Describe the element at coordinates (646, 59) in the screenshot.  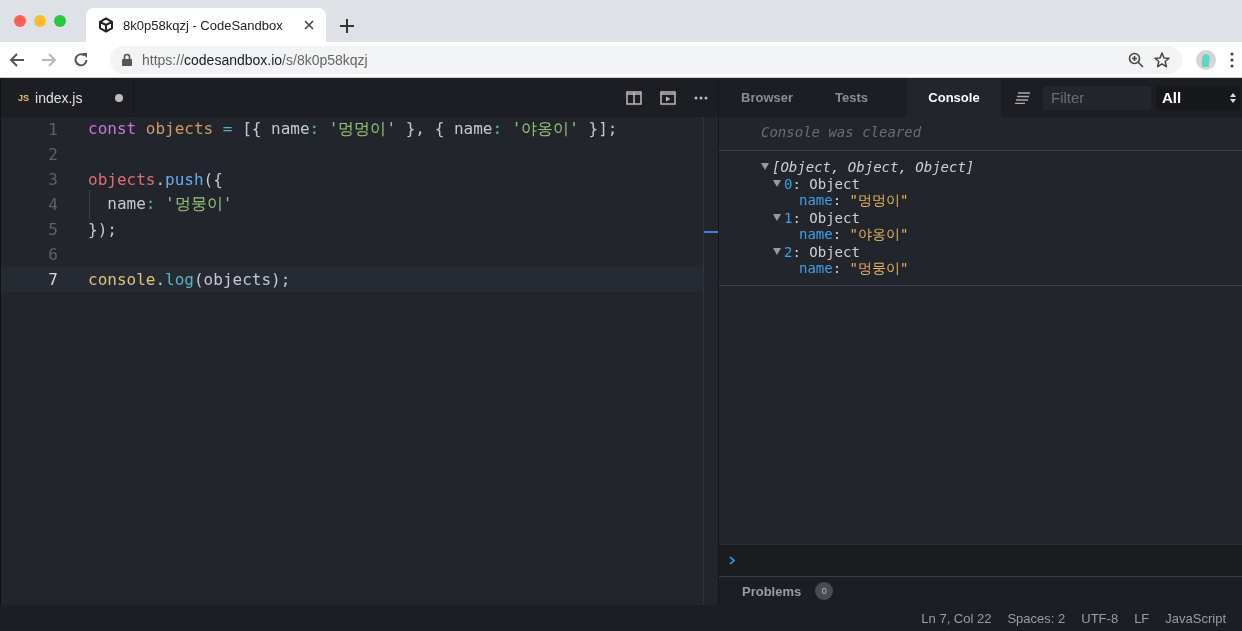
I see `address-bar: https://codesandbox.io/s/8k0p58kqzj` at that location.